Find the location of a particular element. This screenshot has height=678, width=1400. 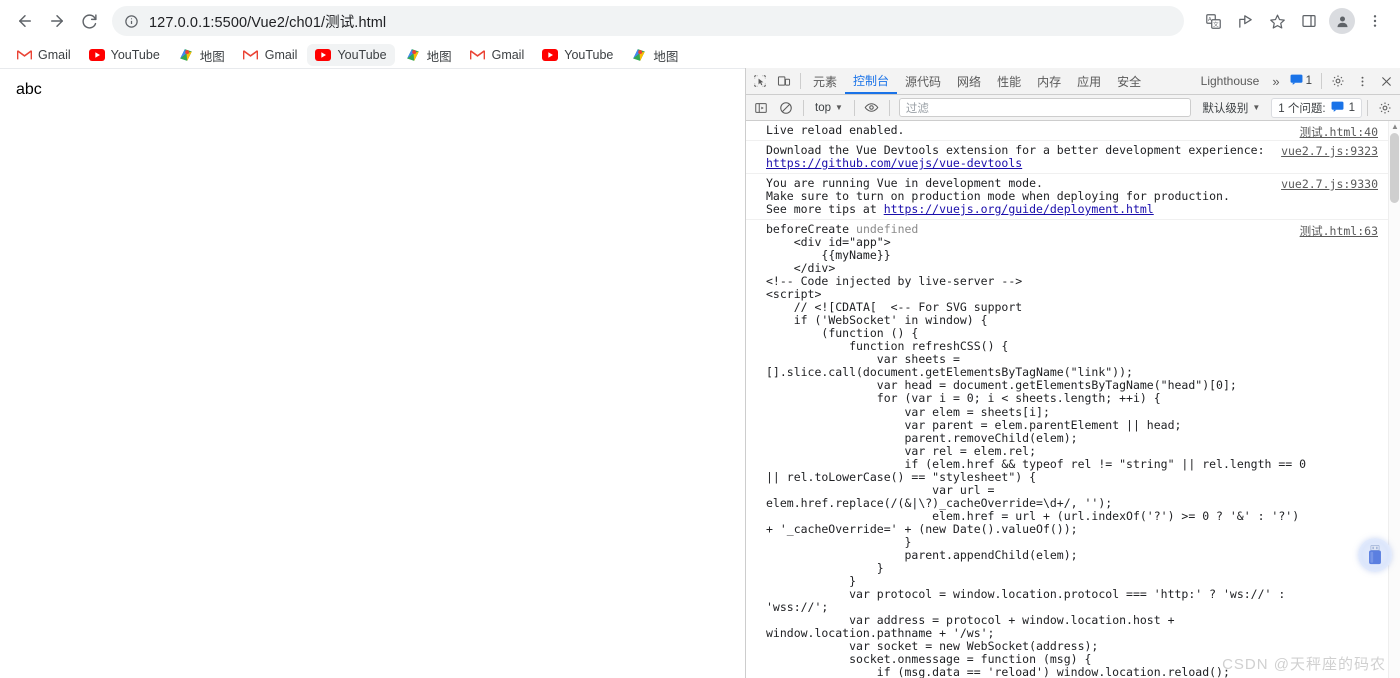

side-panel-icon is located at coordinates (1309, 21).